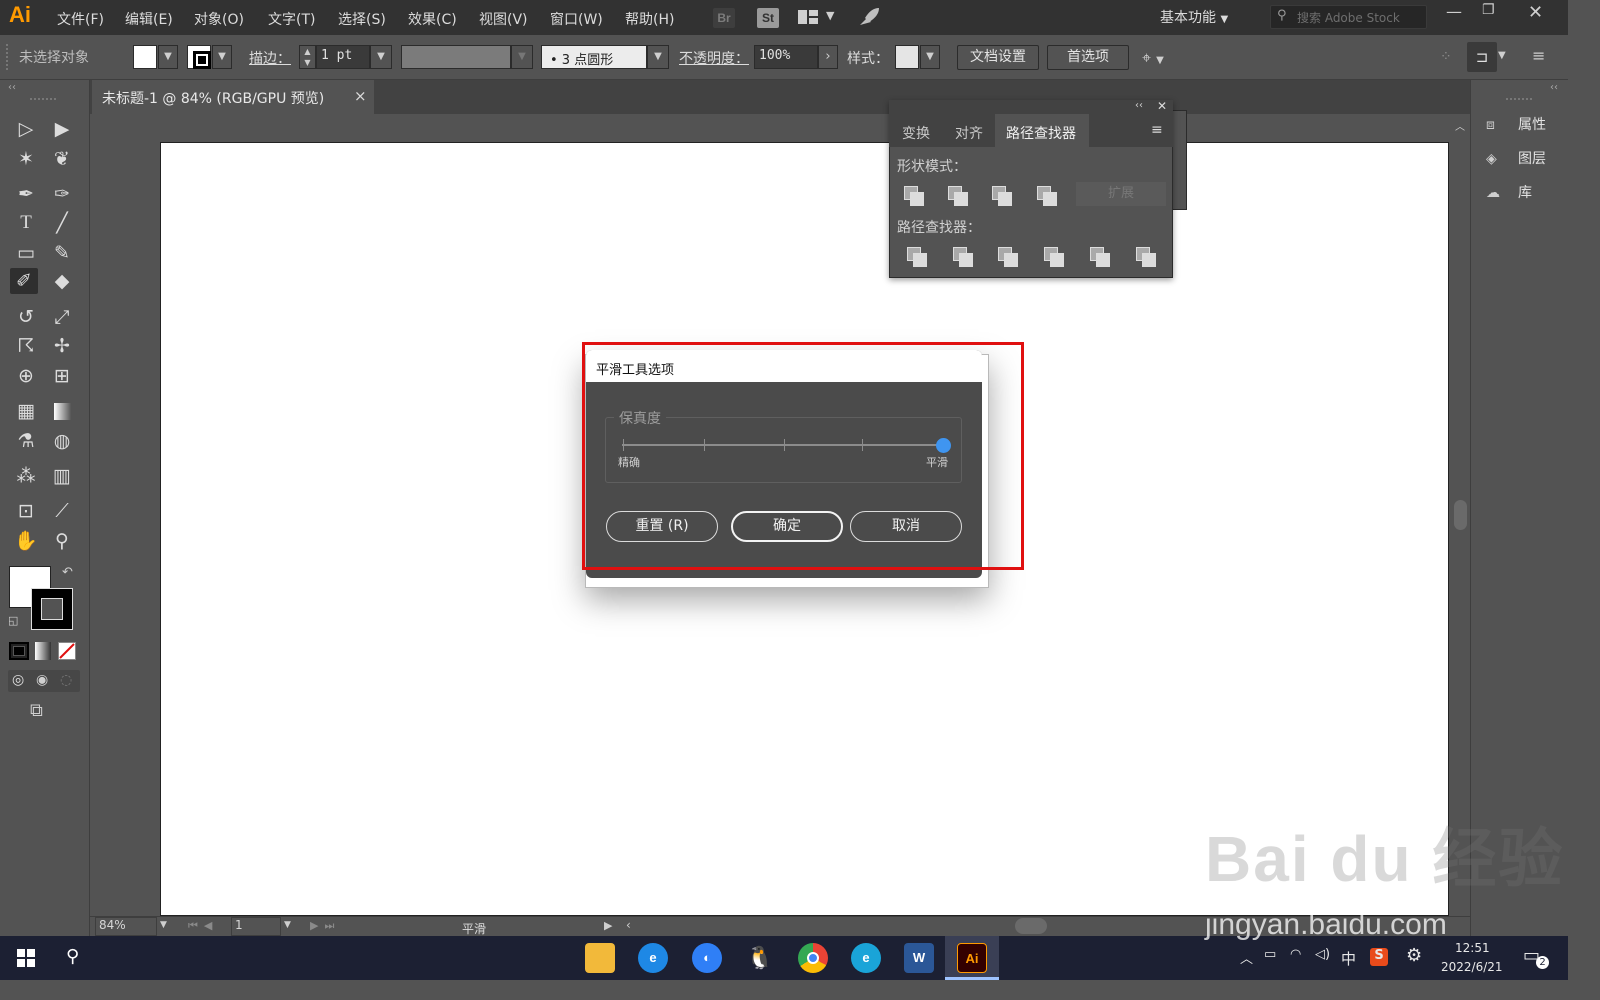 The image size is (1600, 1000). I want to click on scale-tool-icon: ⤢, so click(62, 317).